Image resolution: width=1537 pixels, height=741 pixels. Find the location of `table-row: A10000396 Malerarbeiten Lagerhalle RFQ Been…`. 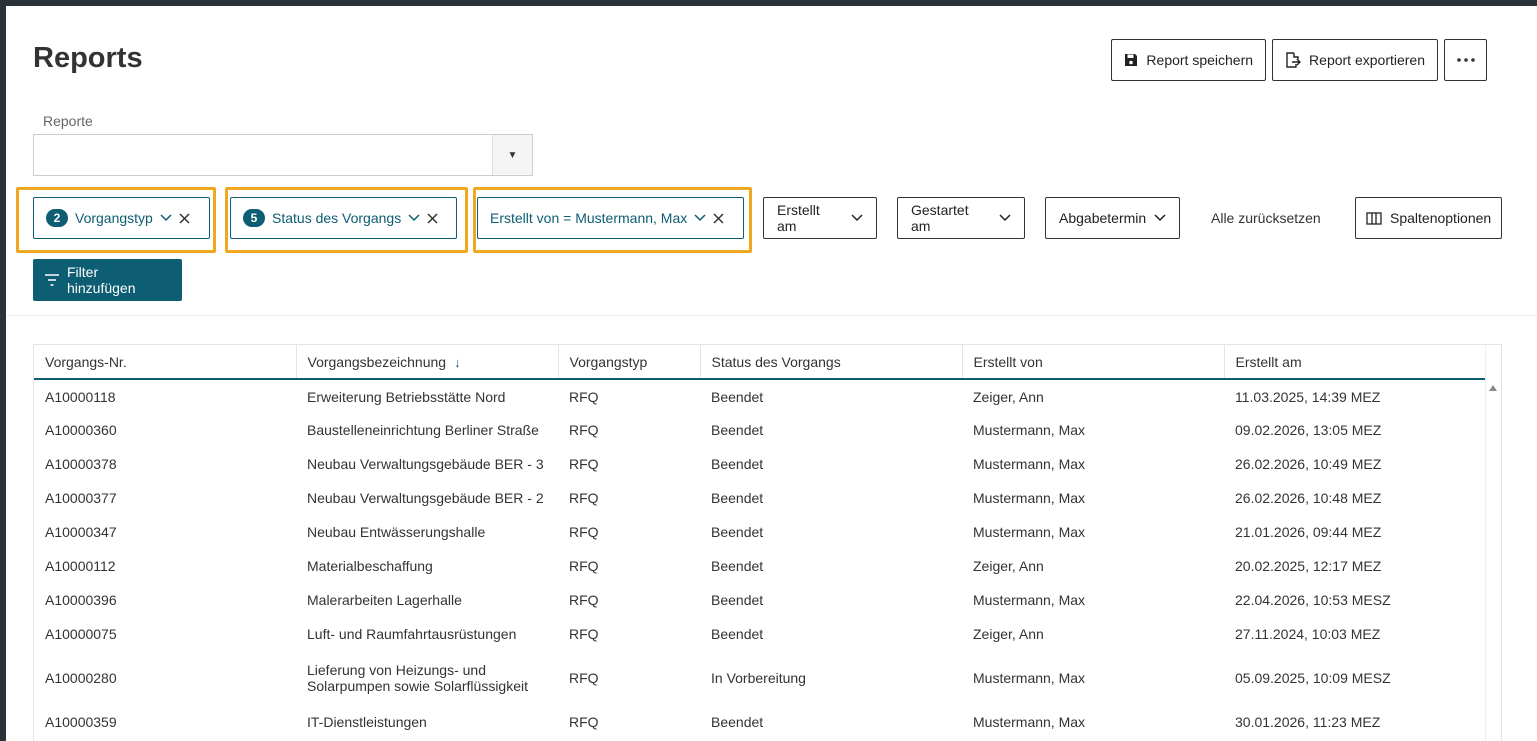

table-row: A10000396 Malerarbeiten Lagerhalle RFQ Been… is located at coordinates (760, 600).